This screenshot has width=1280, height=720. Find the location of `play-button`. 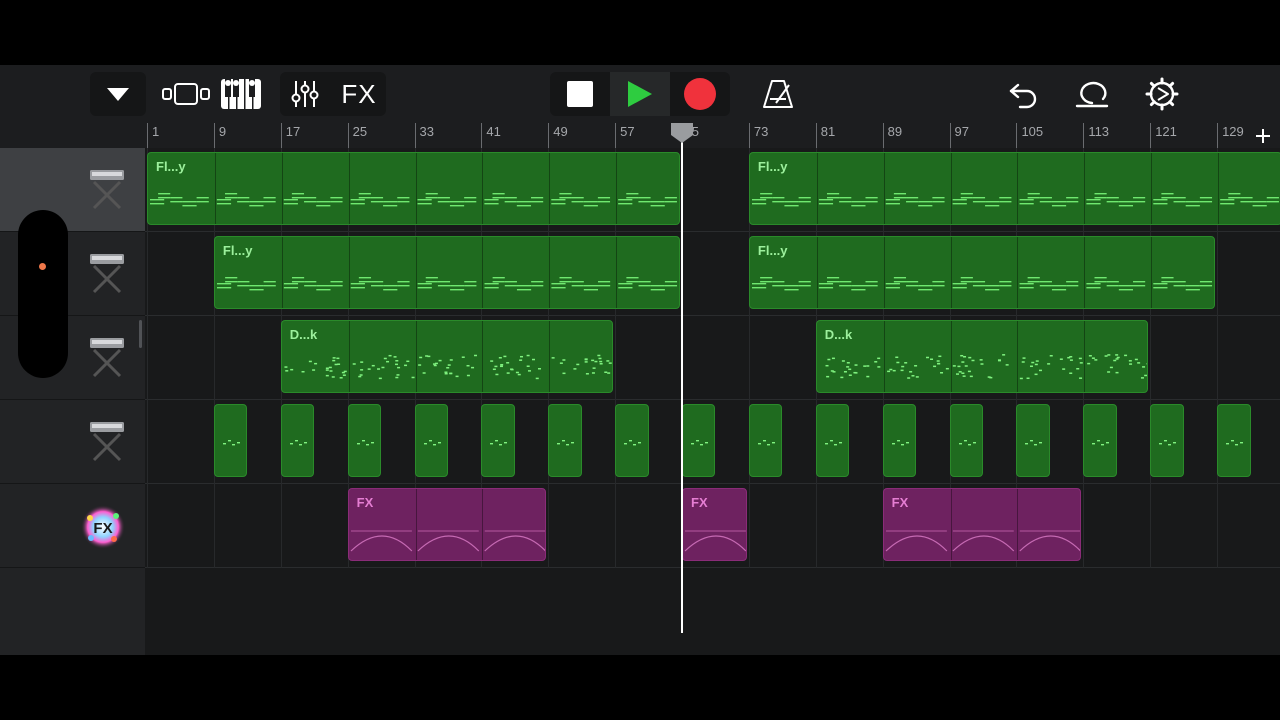

play-button is located at coordinates (640, 94).